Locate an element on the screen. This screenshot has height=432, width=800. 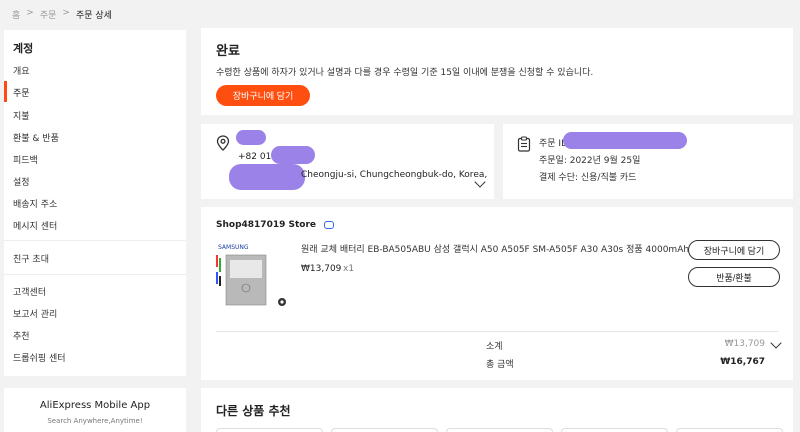
subtotal-value: ₩13,709 is located at coordinates (744, 344).